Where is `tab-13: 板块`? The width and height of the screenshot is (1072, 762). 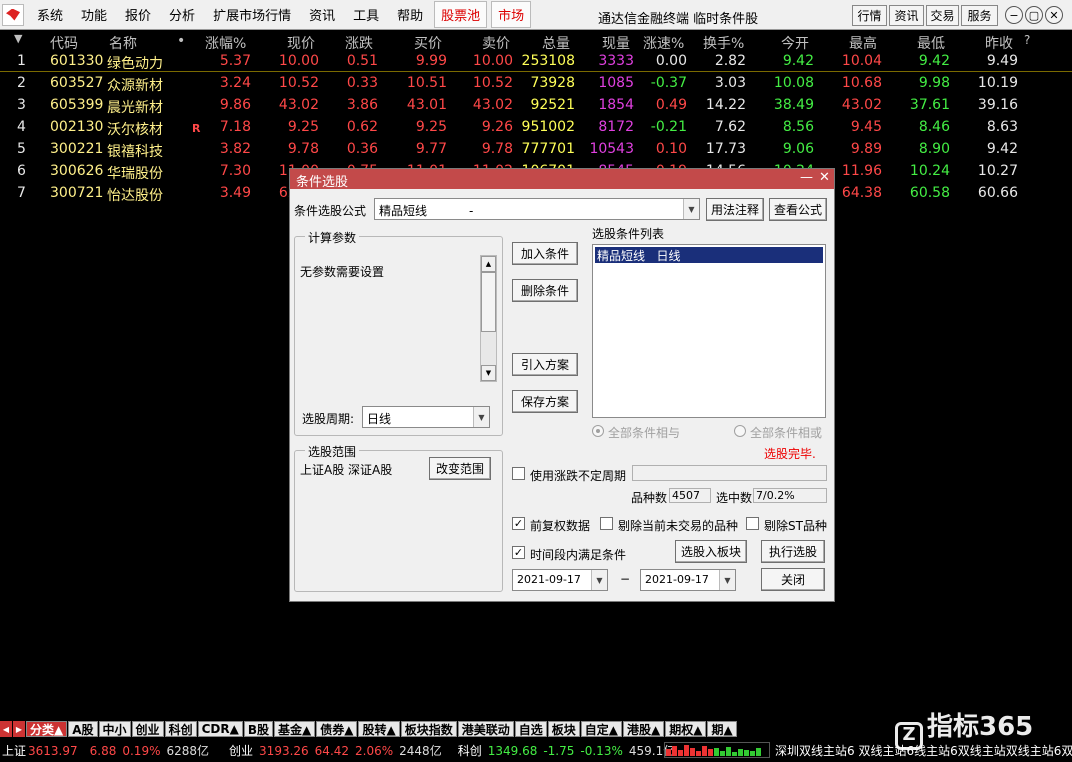
tab-13: 板块 is located at coordinates (563, 729).